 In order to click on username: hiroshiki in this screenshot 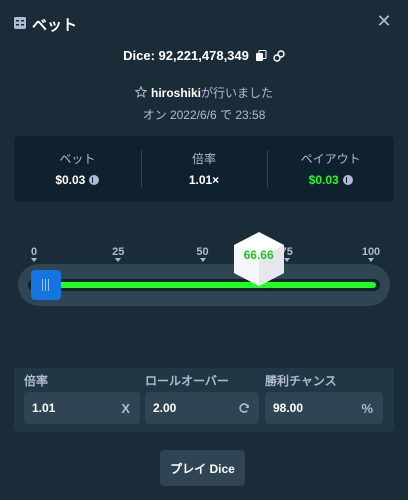, I will do `click(176, 93)`.